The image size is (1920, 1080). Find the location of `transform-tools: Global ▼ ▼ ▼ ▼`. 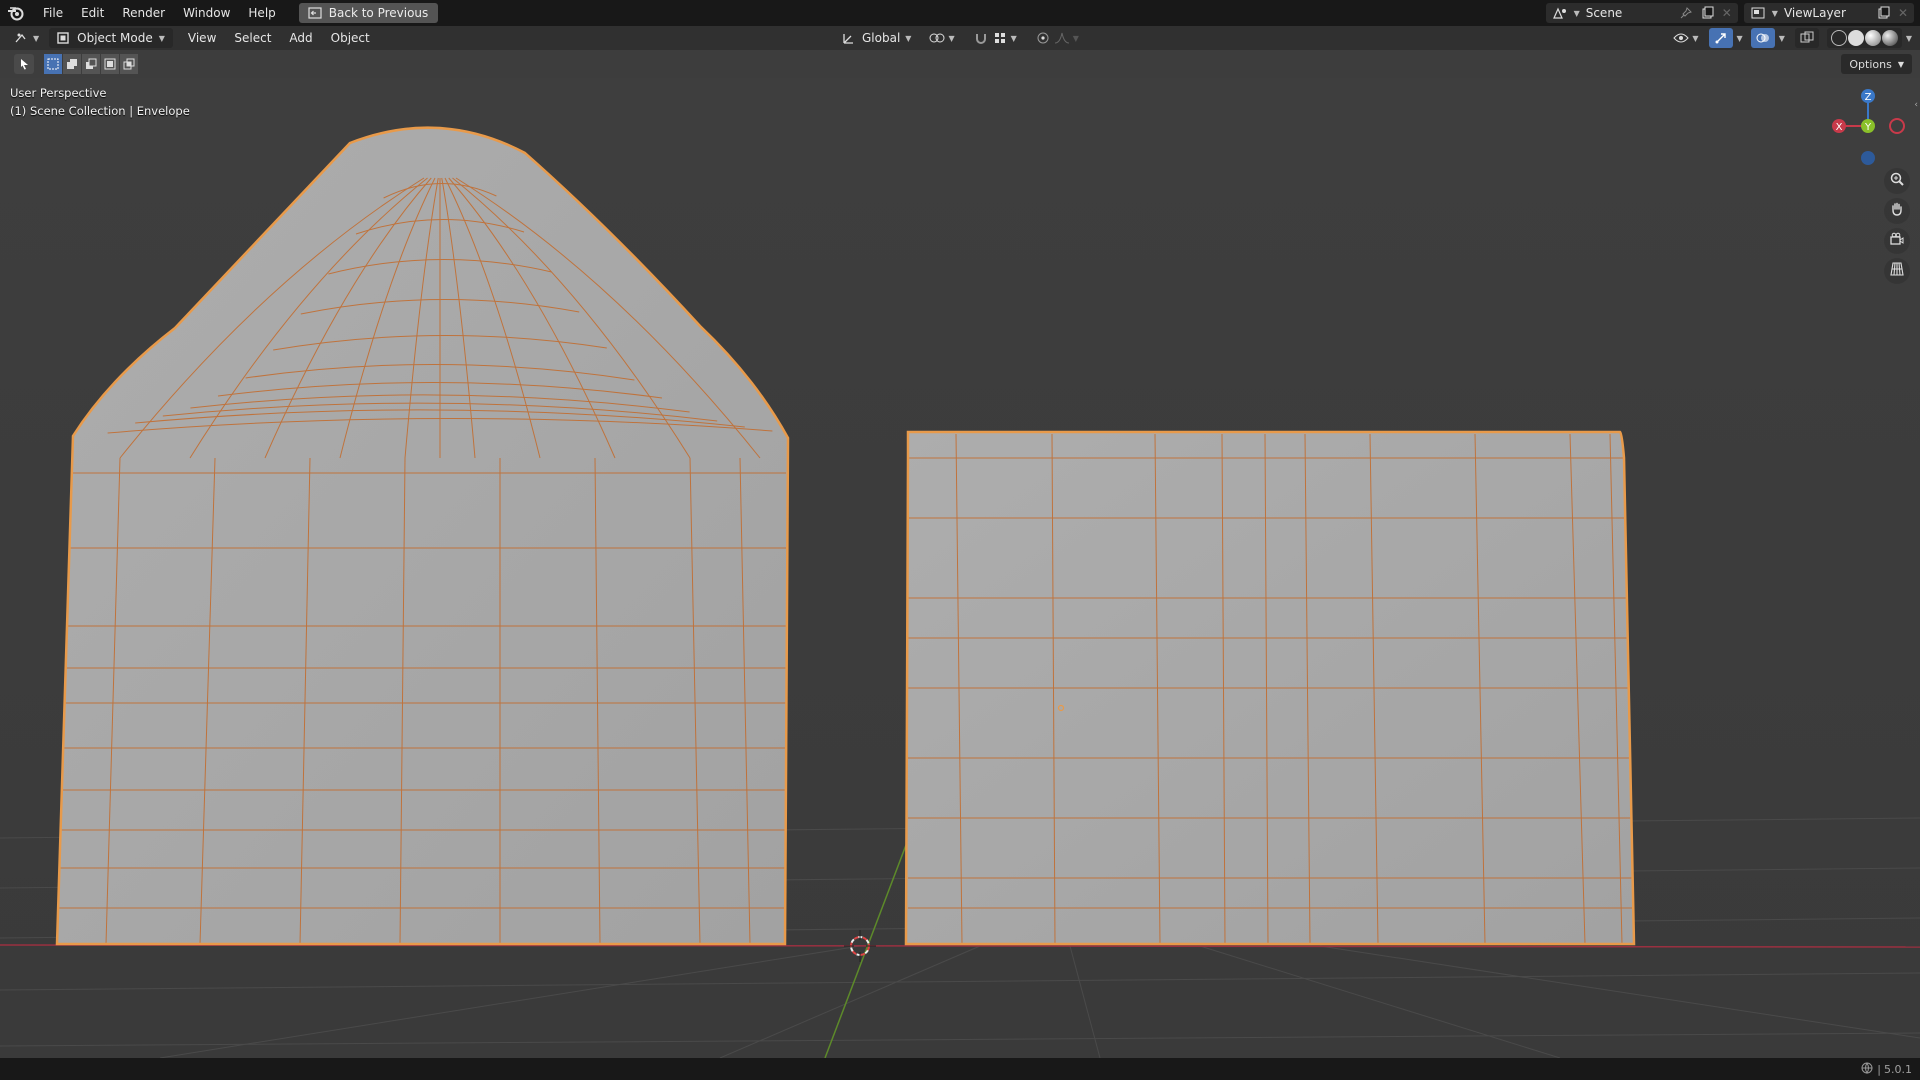

transform-tools: Global ▼ ▼ ▼ ▼ is located at coordinates (960, 38).